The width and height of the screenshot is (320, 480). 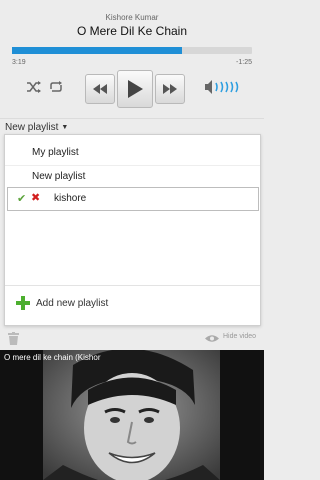 What do you see at coordinates (132, 176) in the screenshot?
I see `playlist-item-new-playlist: New playlist` at bounding box center [132, 176].